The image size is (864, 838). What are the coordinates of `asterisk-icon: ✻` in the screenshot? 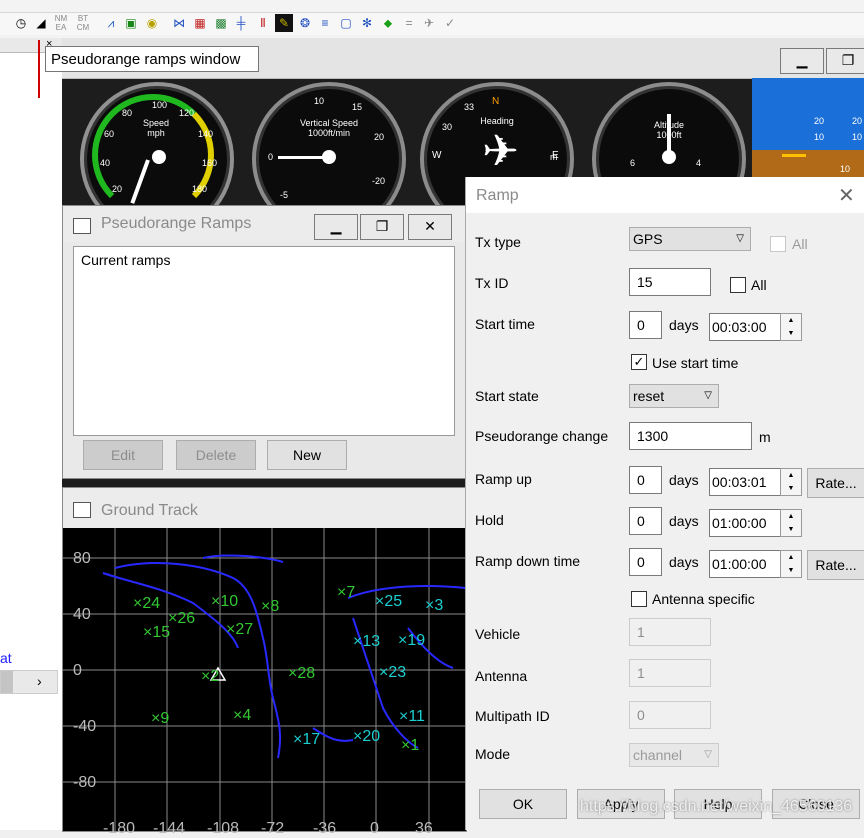 It's located at (367, 23).